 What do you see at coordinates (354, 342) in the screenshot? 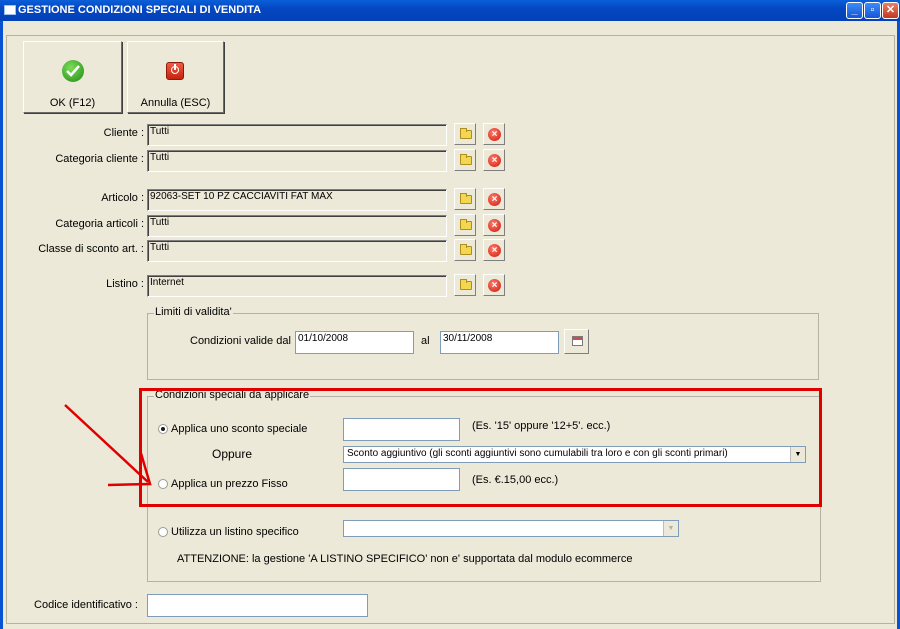
I see `valid-from-input: 01/10/2008` at bounding box center [354, 342].